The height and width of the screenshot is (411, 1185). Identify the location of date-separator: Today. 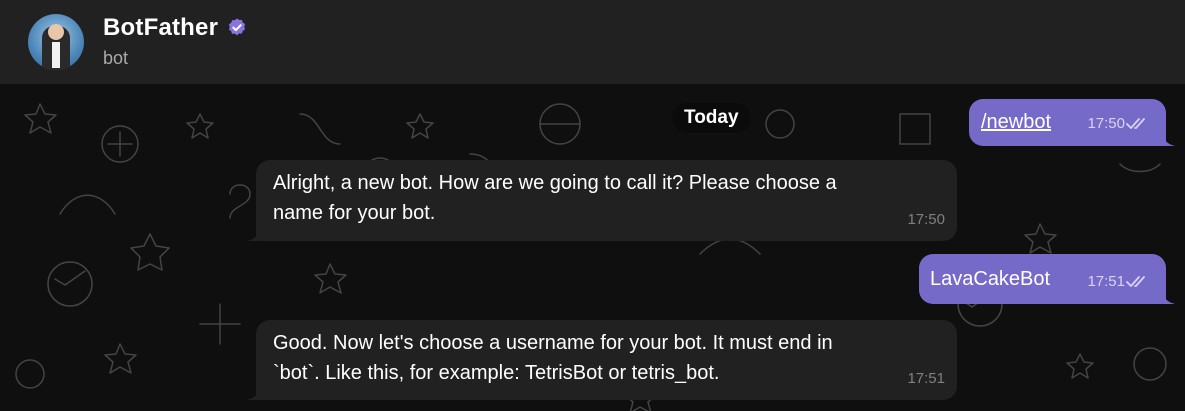
(711, 118).